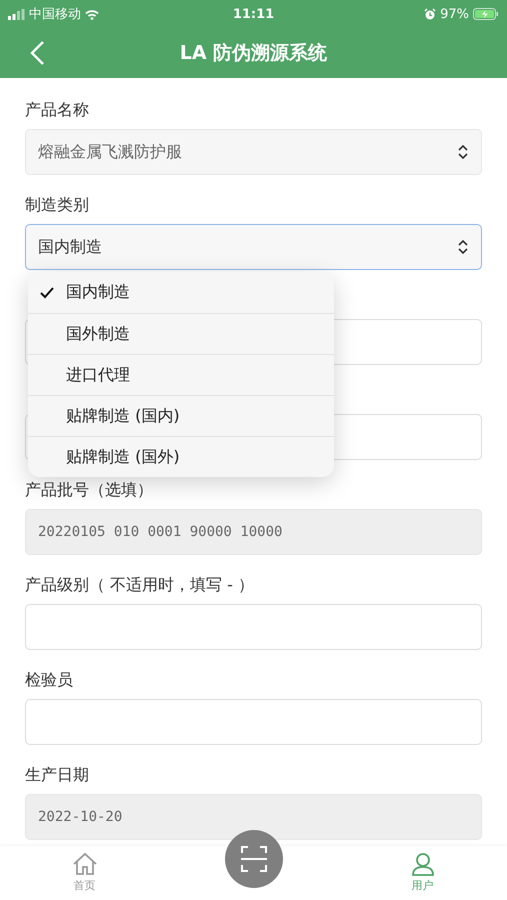  Describe the element at coordinates (55, 14) in the screenshot. I see `carrier-name: 中国移动` at that location.